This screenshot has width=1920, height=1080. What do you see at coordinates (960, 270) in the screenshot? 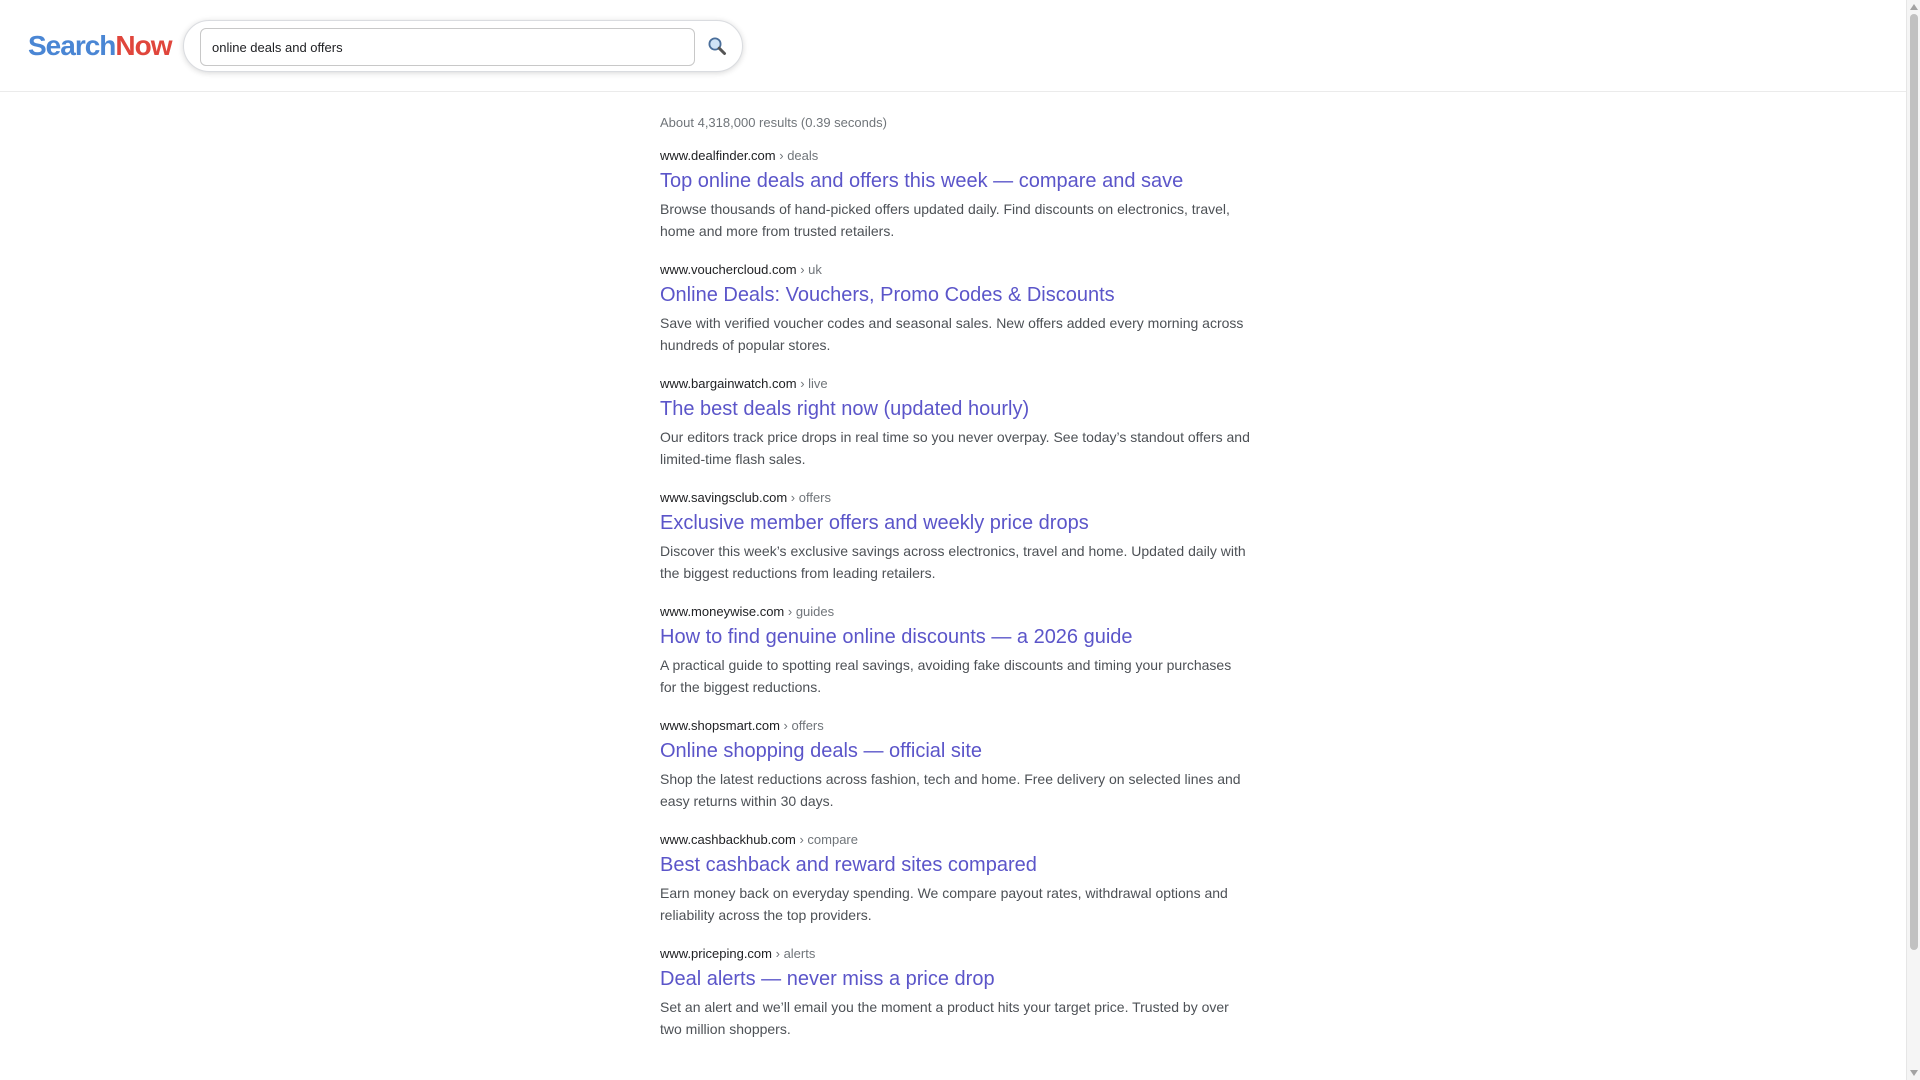
I see `result-url: www.vouchercloud.com › uk` at bounding box center [960, 270].